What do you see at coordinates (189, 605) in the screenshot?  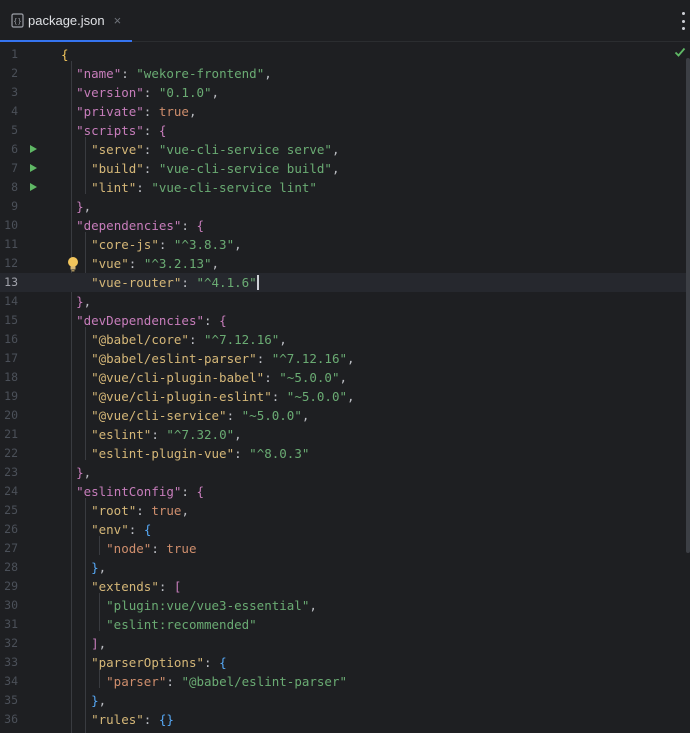 I see `code-text: "plugin:vue/vue3-essential",` at bounding box center [189, 605].